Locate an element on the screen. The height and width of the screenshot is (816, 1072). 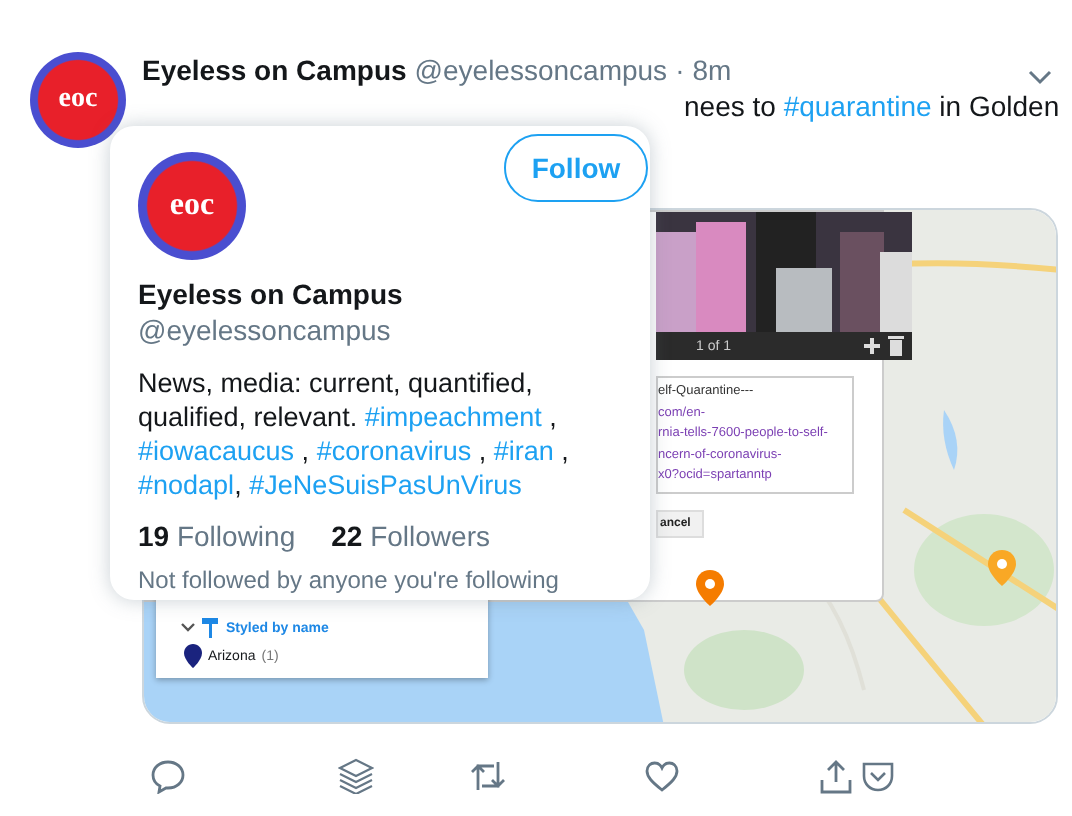
avatar-text: eoc is located at coordinates (78, 100).